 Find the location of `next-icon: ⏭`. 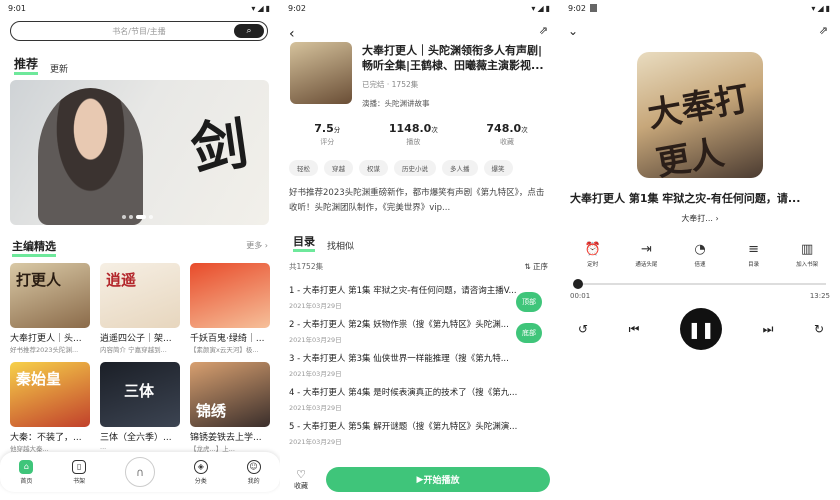

next-icon: ⏭ is located at coordinates (768, 329).